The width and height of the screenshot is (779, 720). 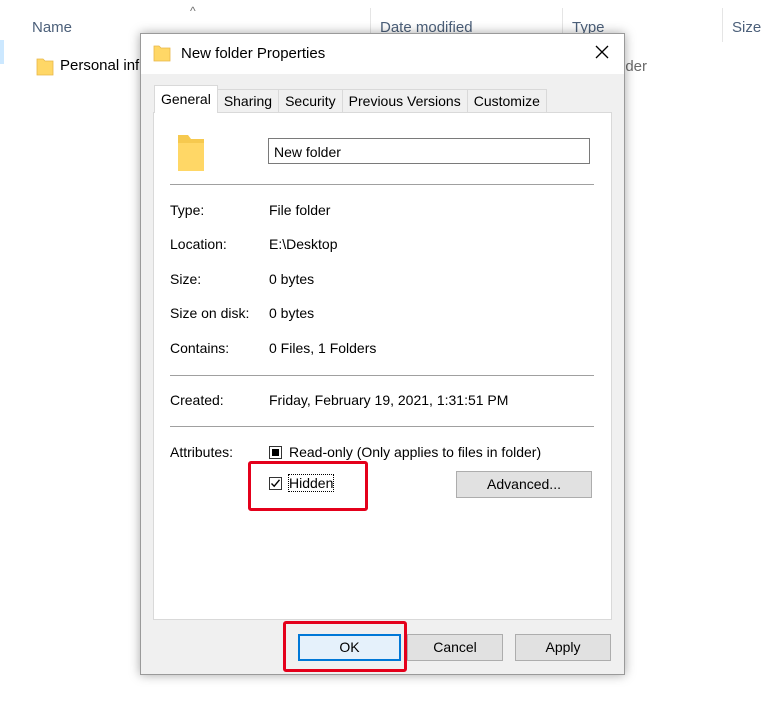 I want to click on tab-sharing: Sharing, so click(x=248, y=100).